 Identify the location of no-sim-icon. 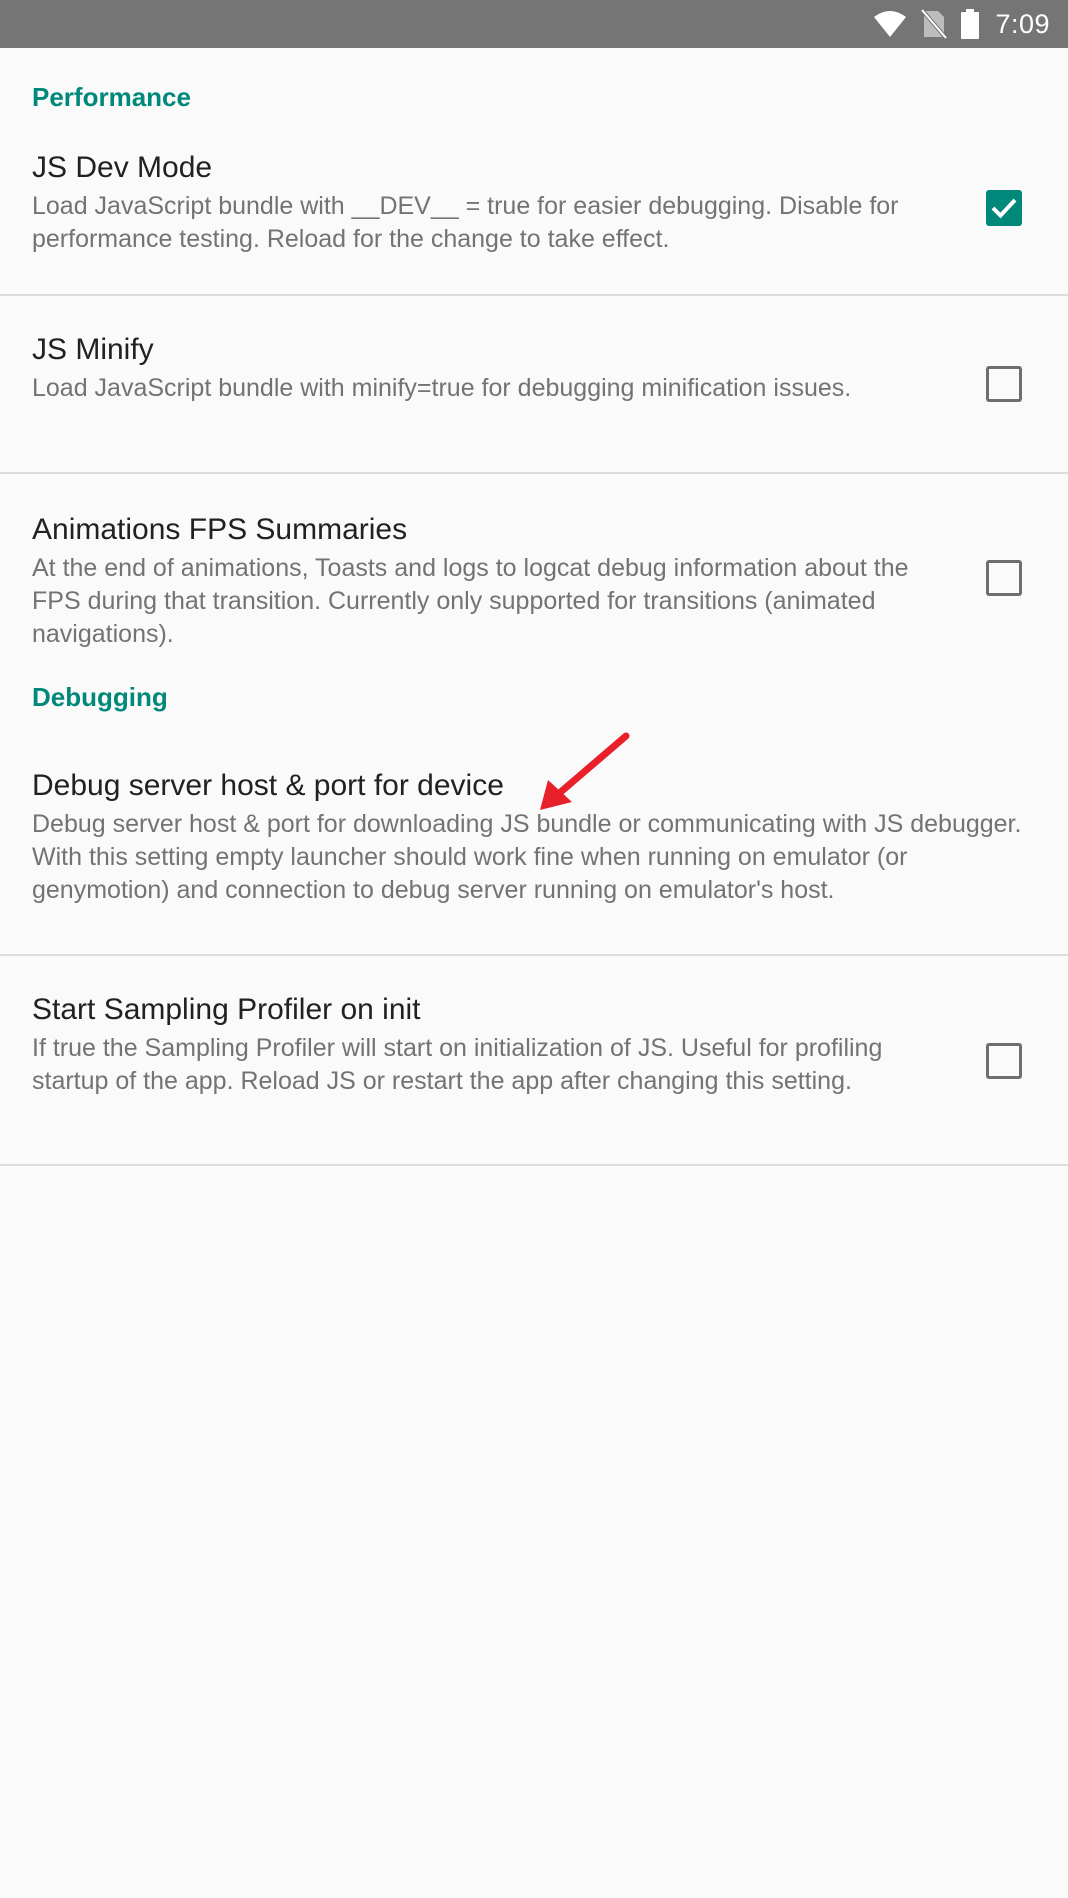
(934, 24).